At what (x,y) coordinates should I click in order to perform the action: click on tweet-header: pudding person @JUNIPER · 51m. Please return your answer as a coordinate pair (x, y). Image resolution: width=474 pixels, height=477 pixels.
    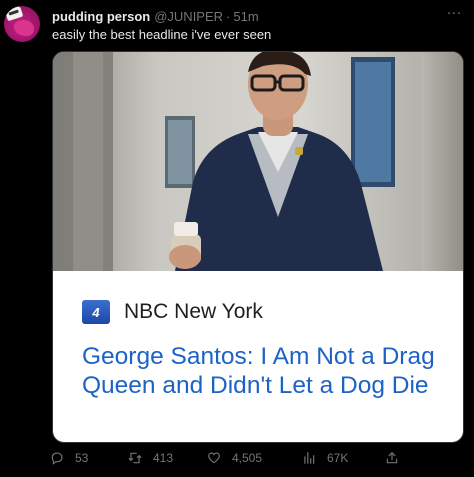
    Looking at the image, I should click on (155, 16).